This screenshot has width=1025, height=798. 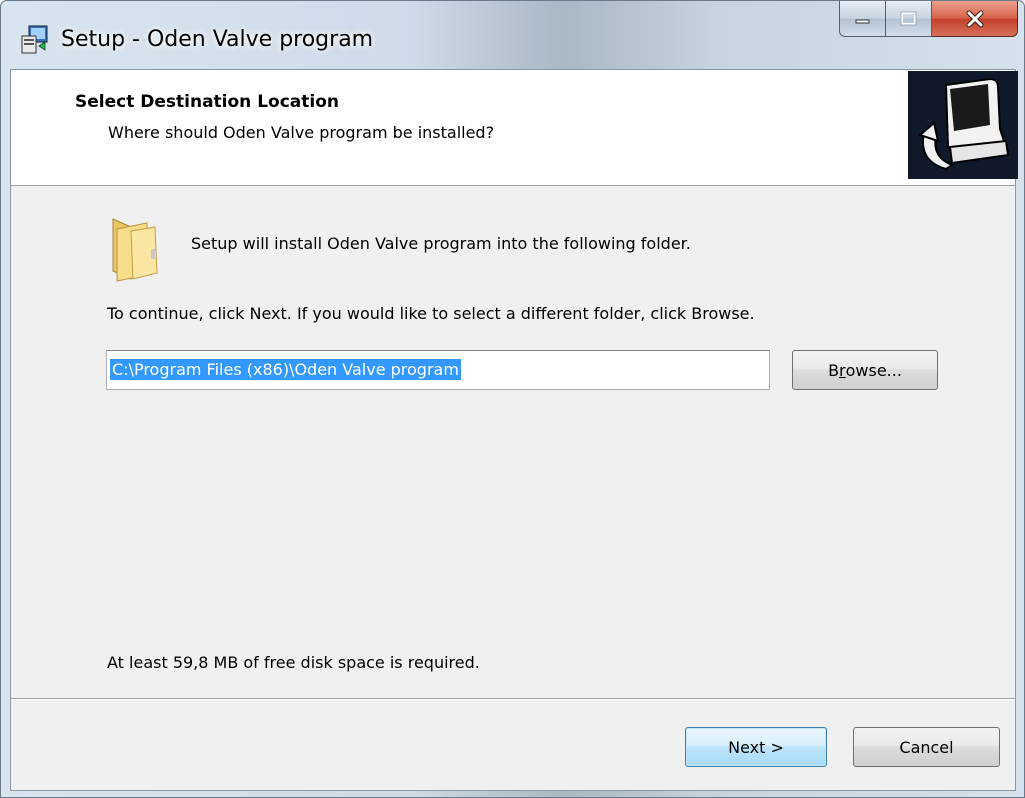 I want to click on next-button: Next >, so click(x=756, y=747).